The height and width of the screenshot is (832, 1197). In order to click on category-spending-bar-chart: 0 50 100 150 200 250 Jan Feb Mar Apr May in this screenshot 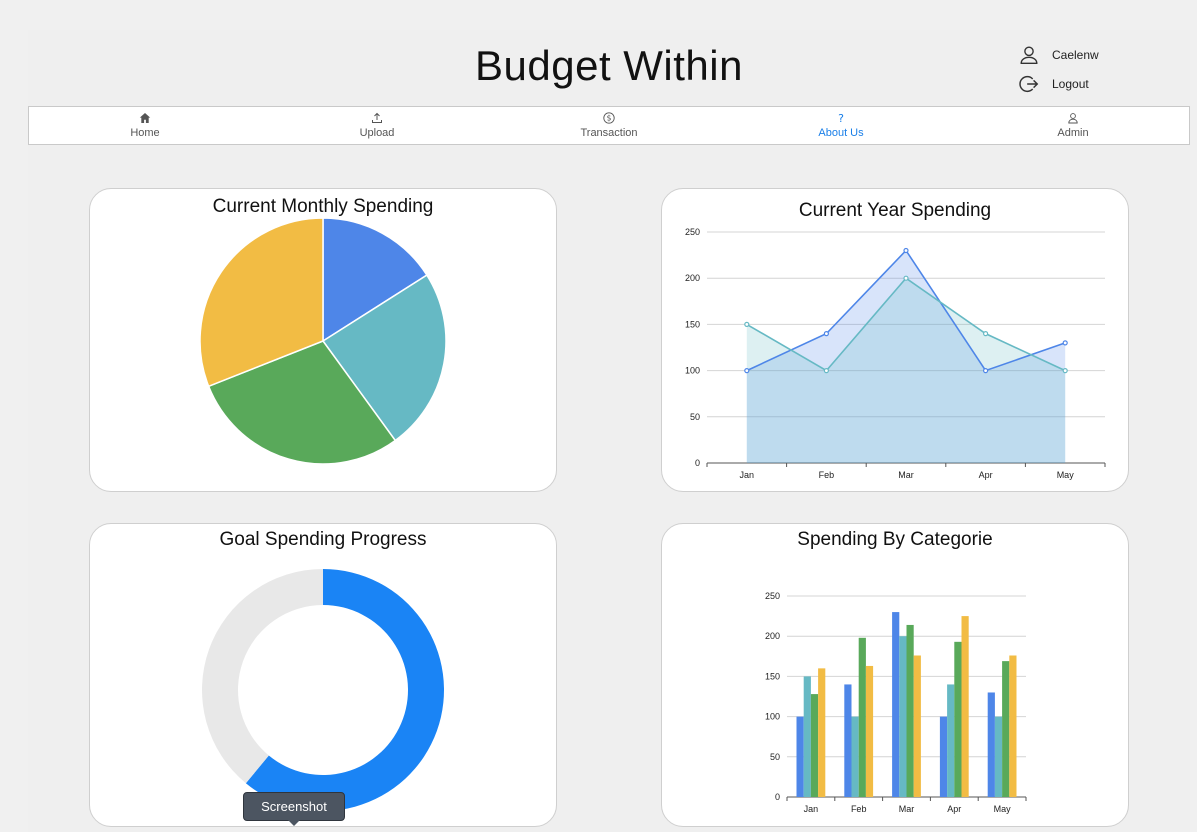, I will do `click(896, 702)`.